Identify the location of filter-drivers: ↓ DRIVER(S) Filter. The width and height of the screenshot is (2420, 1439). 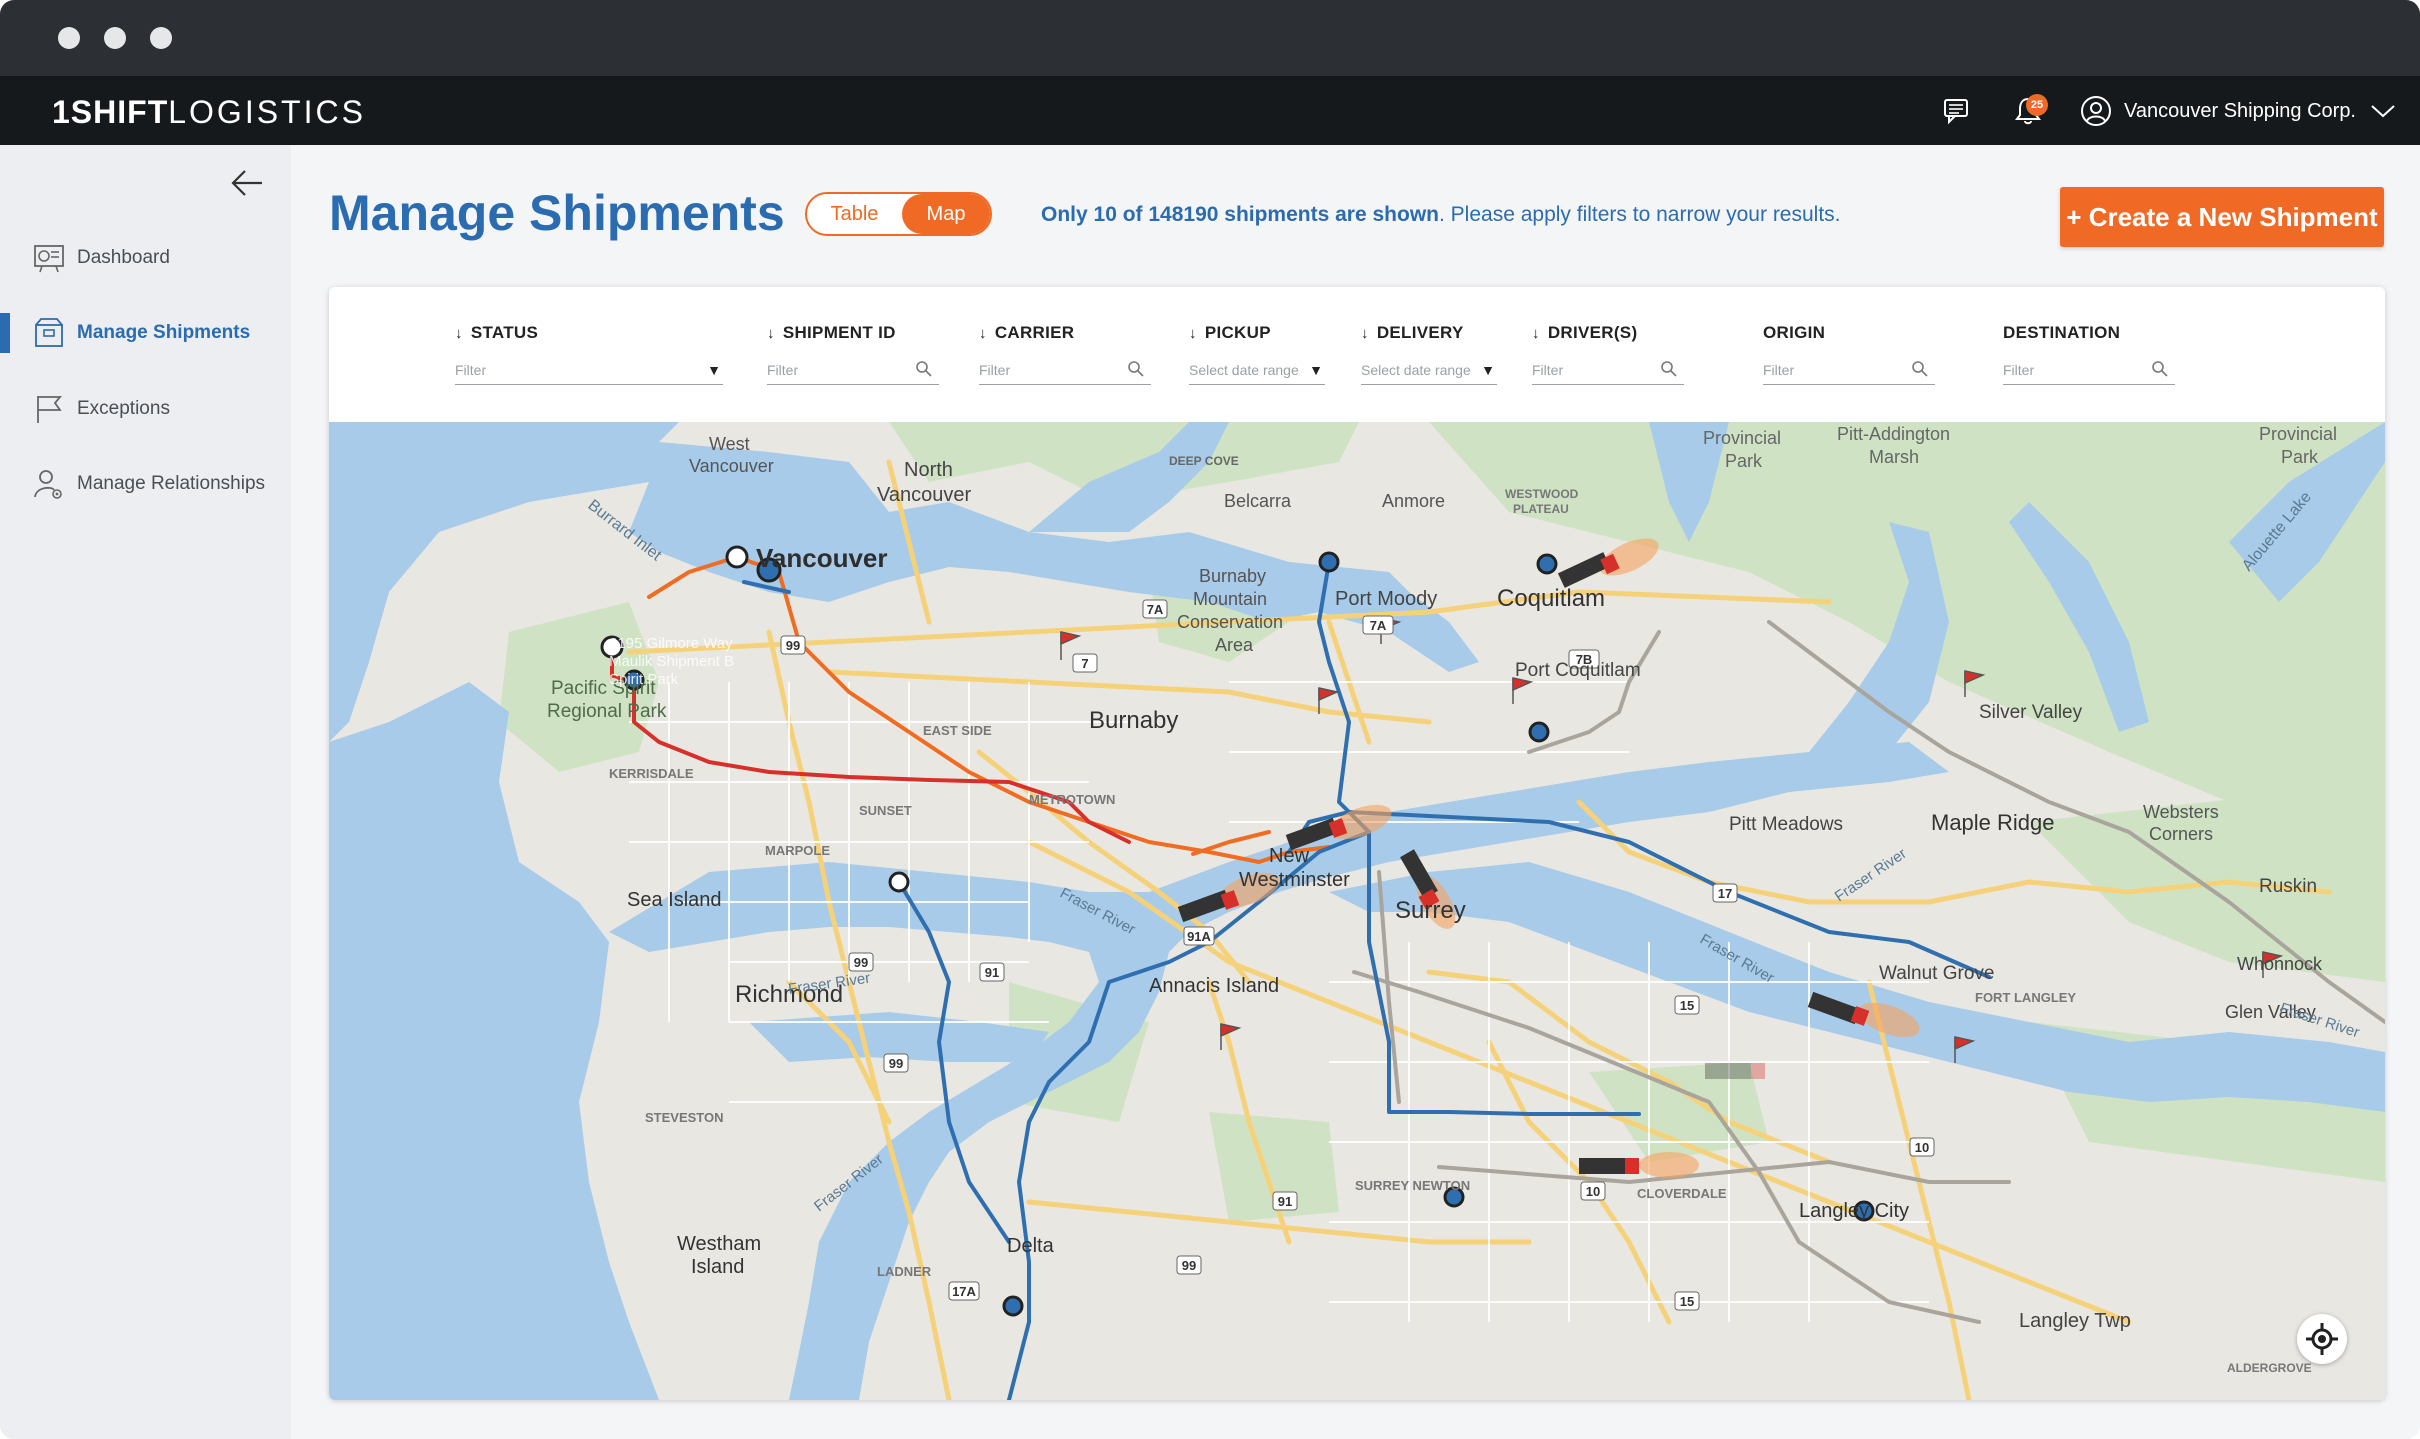
(1608, 354).